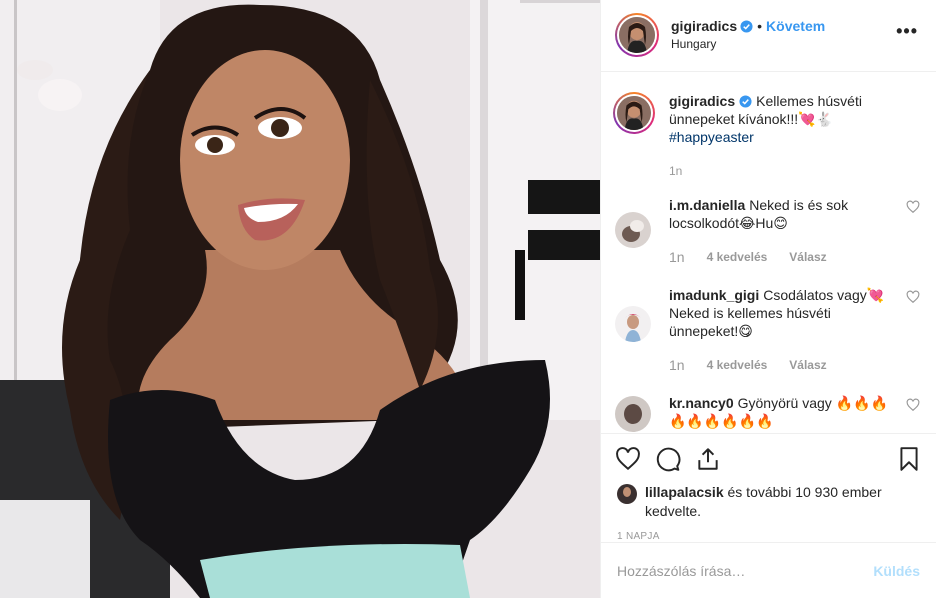 The width and height of the screenshot is (936, 598). I want to click on follow-button: Követem, so click(795, 26).